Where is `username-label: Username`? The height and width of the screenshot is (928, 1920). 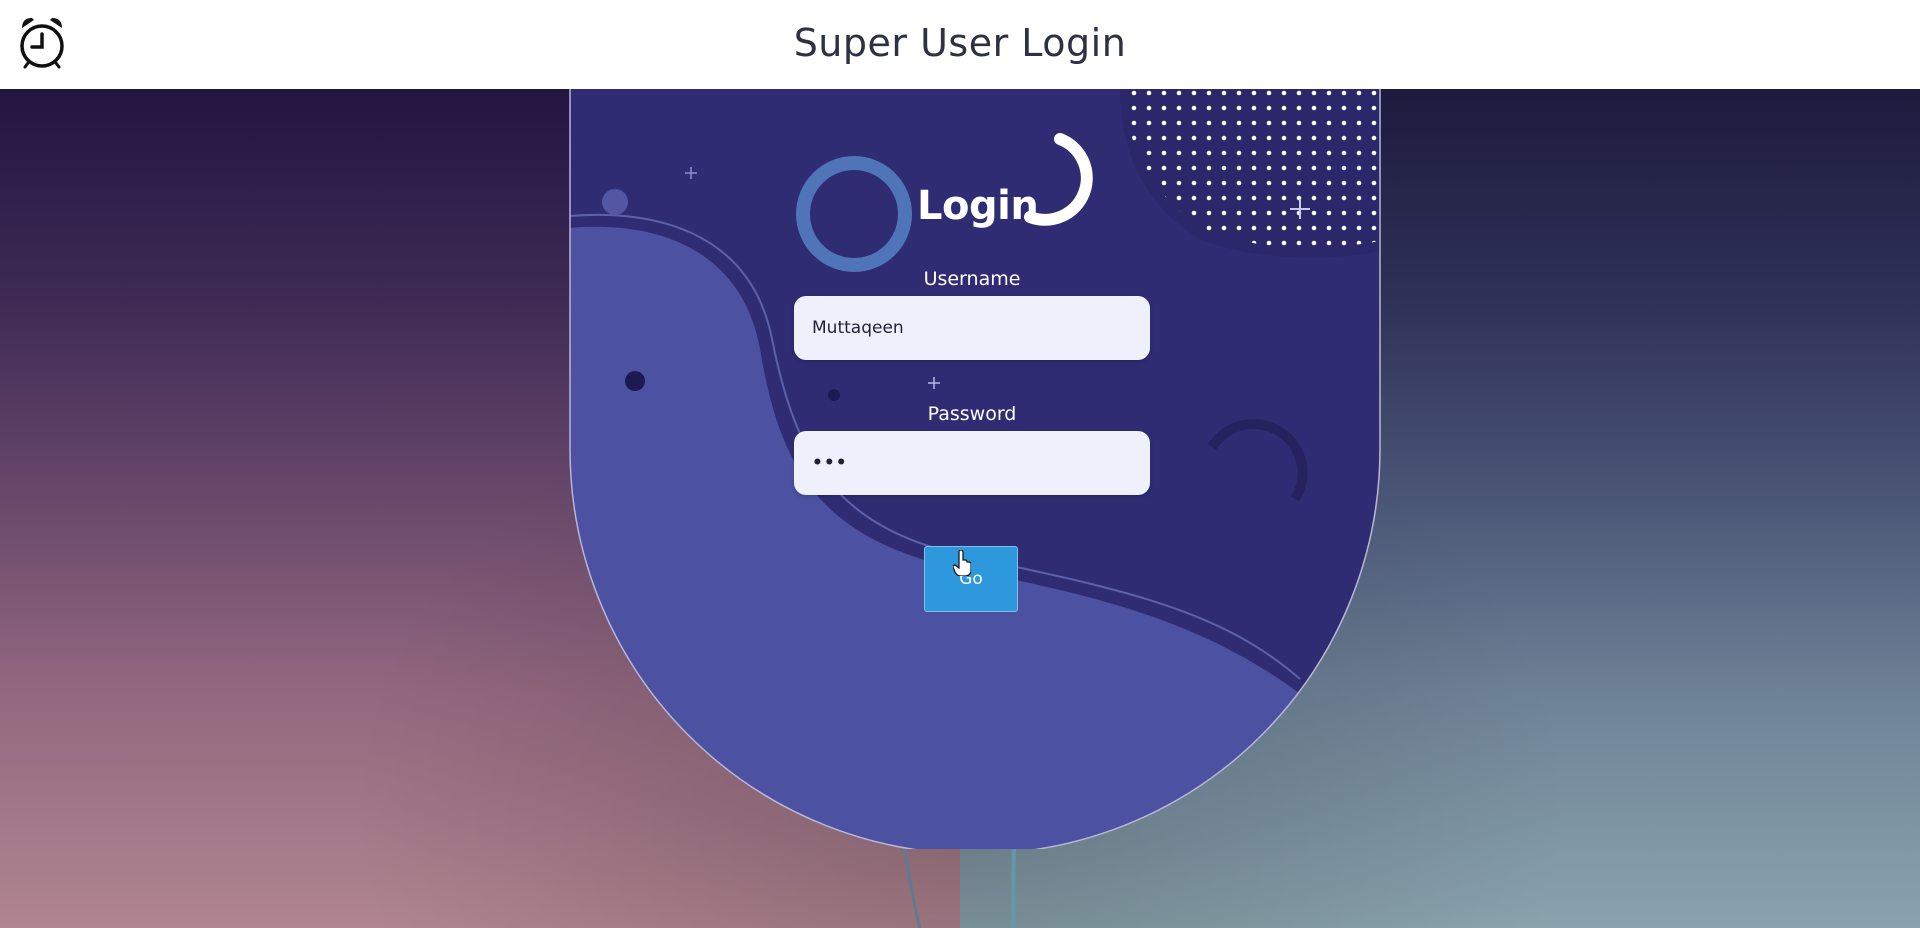
username-label: Username is located at coordinates (972, 279).